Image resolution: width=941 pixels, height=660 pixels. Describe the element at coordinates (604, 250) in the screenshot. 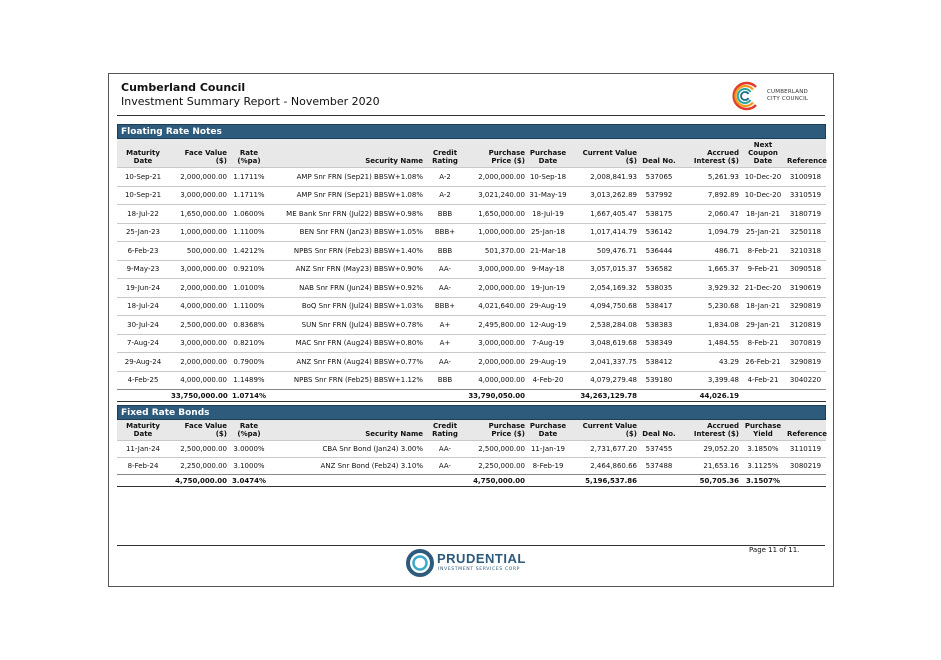

I see `table-cell: 509,476.71` at that location.